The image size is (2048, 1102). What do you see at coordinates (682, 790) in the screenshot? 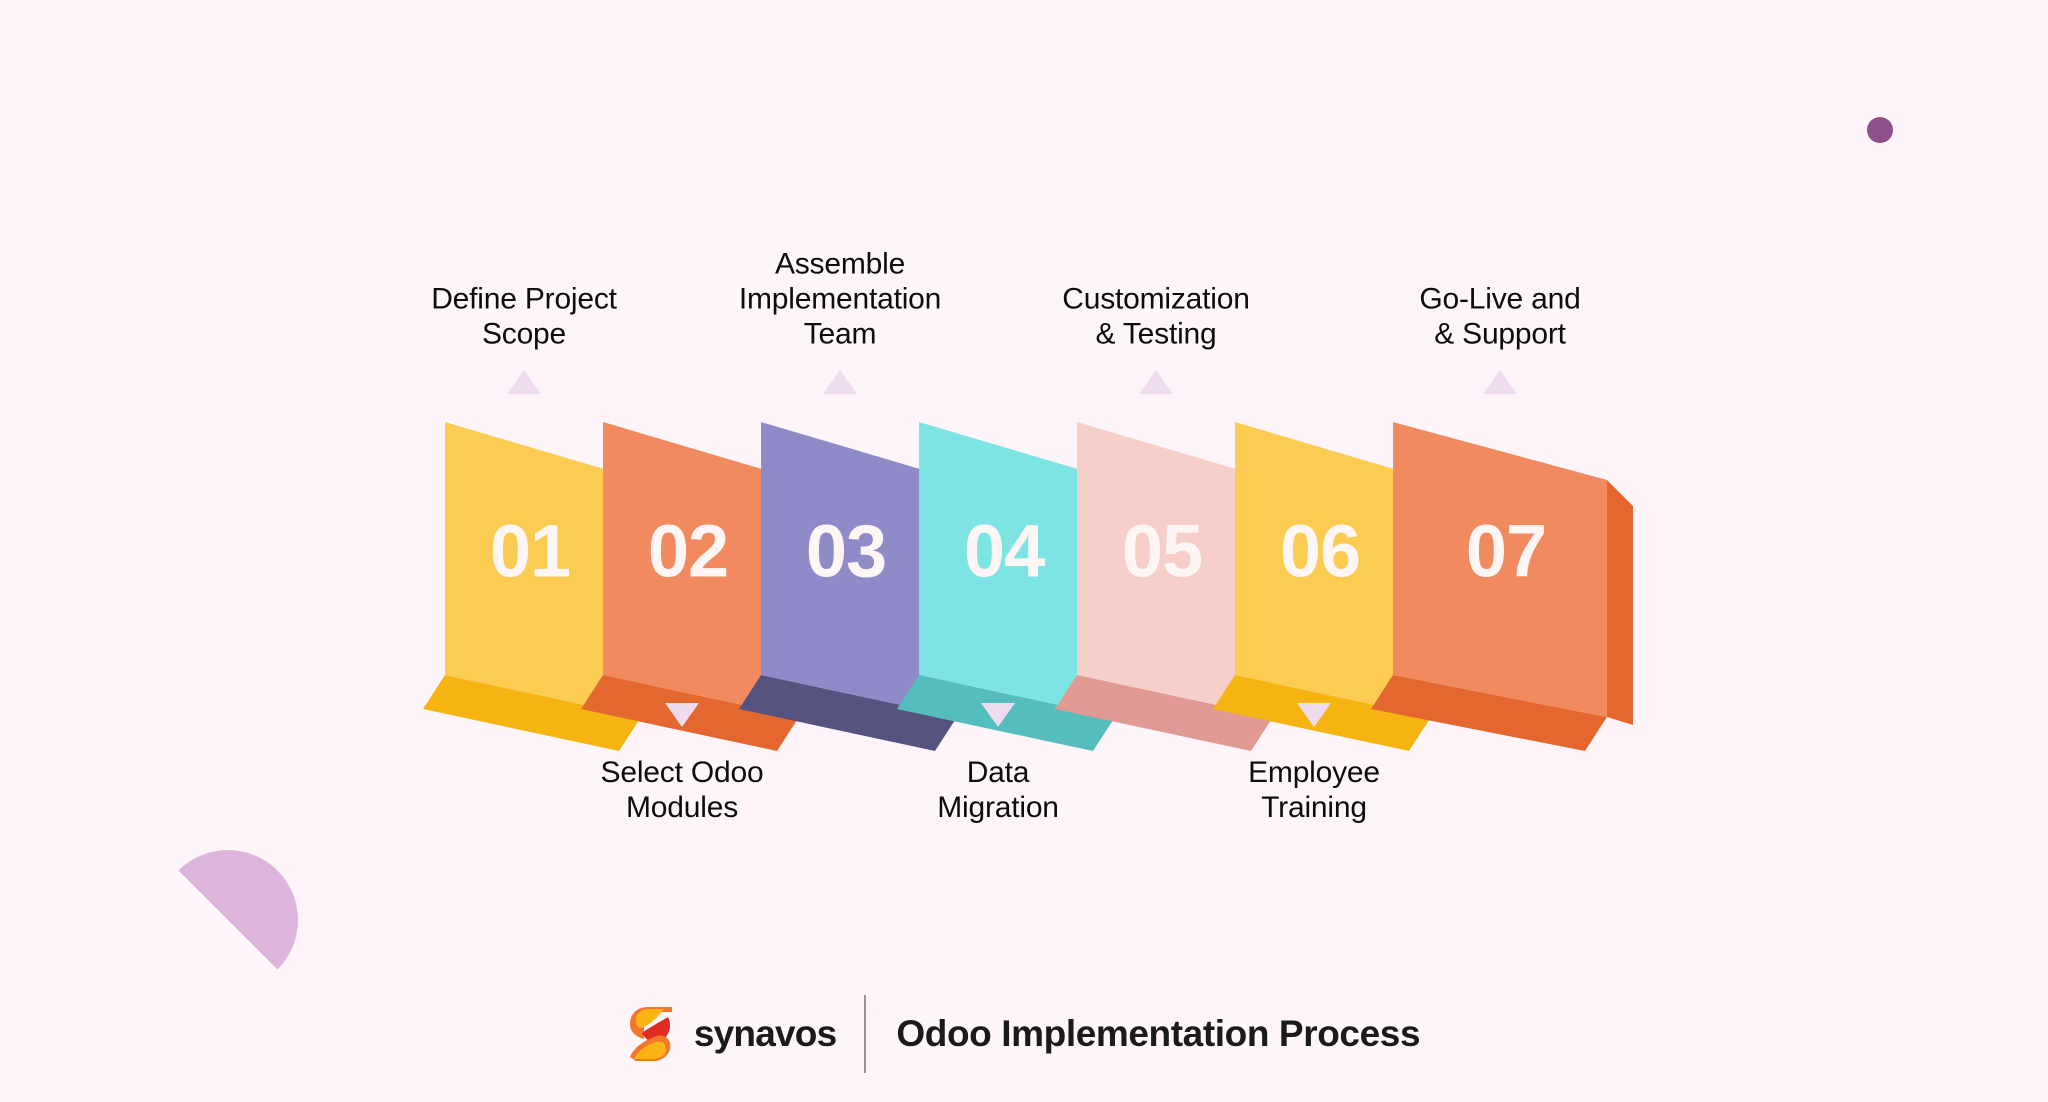
I see `step-label-02: Select Odoo Modules` at bounding box center [682, 790].